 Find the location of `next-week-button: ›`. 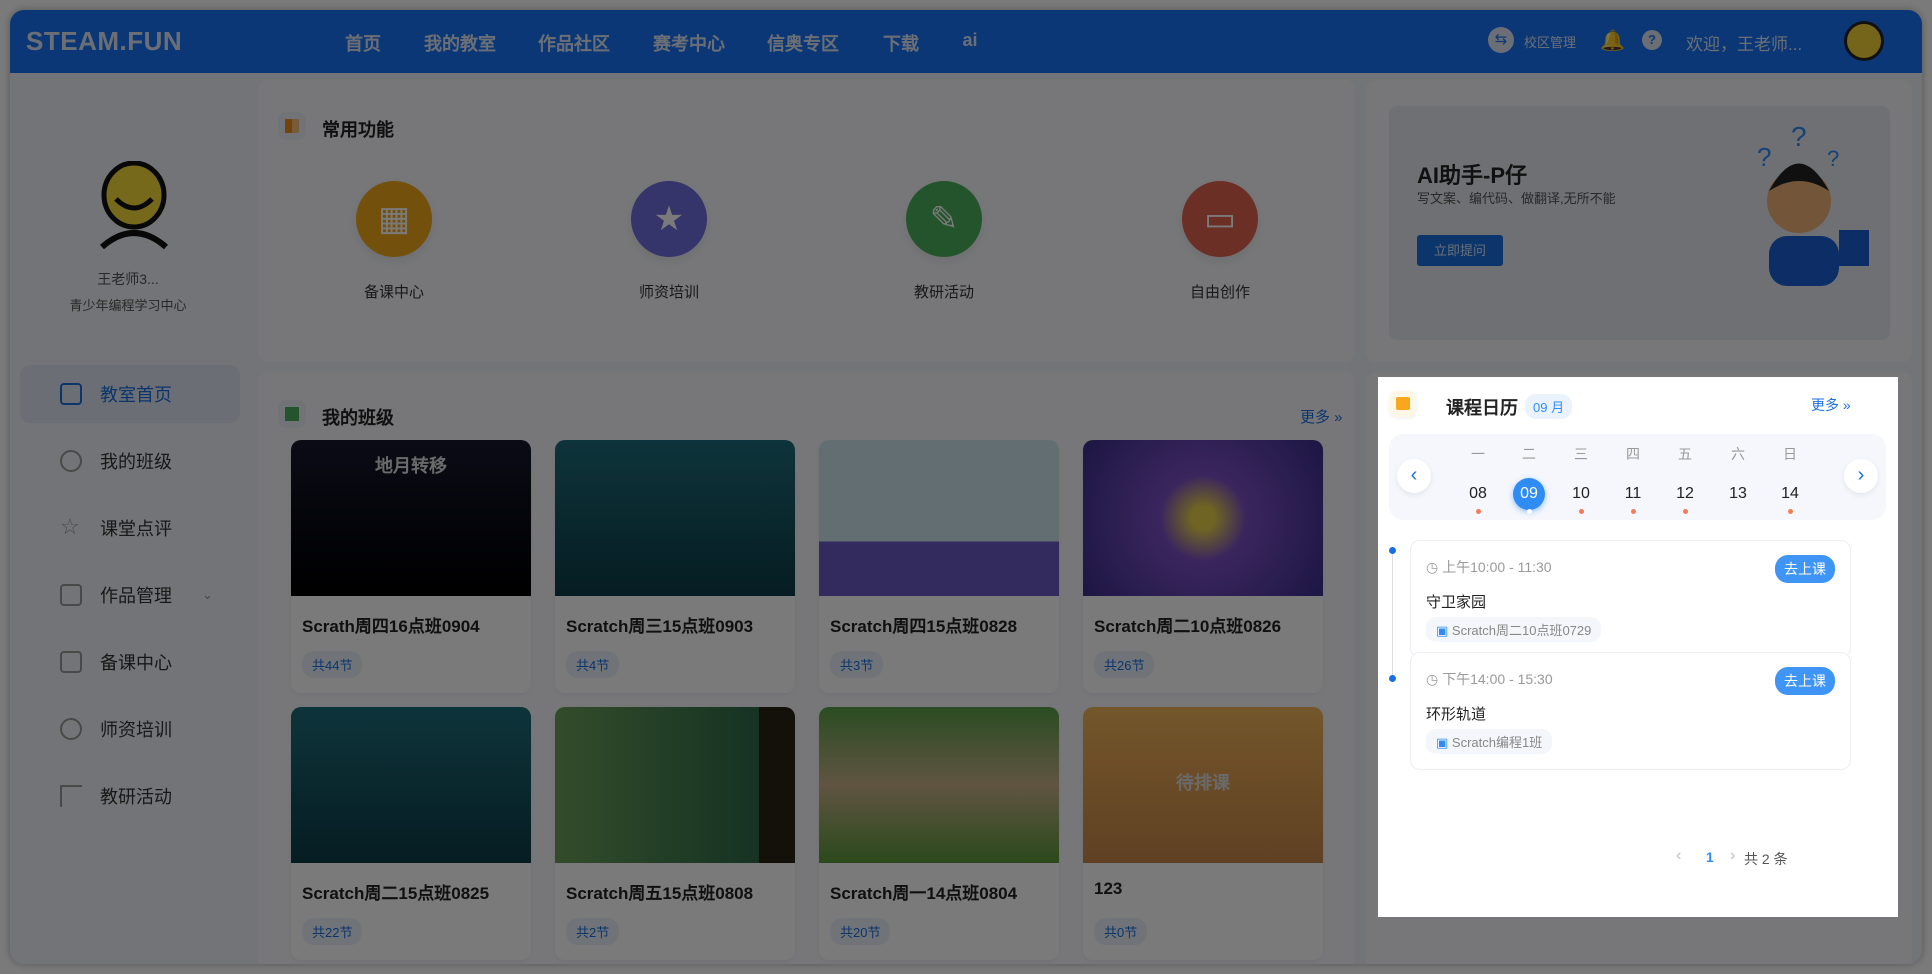

next-week-button: › is located at coordinates (1861, 476).